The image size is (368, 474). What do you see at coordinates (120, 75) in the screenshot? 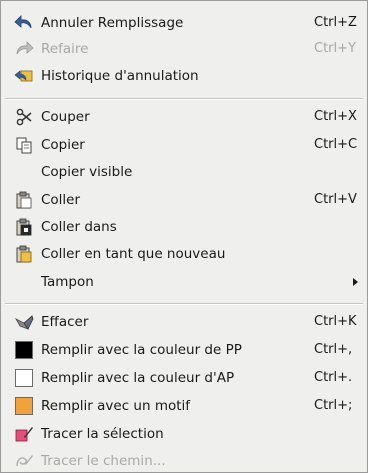
I see `menu-label: Historique d'annulation` at bounding box center [120, 75].